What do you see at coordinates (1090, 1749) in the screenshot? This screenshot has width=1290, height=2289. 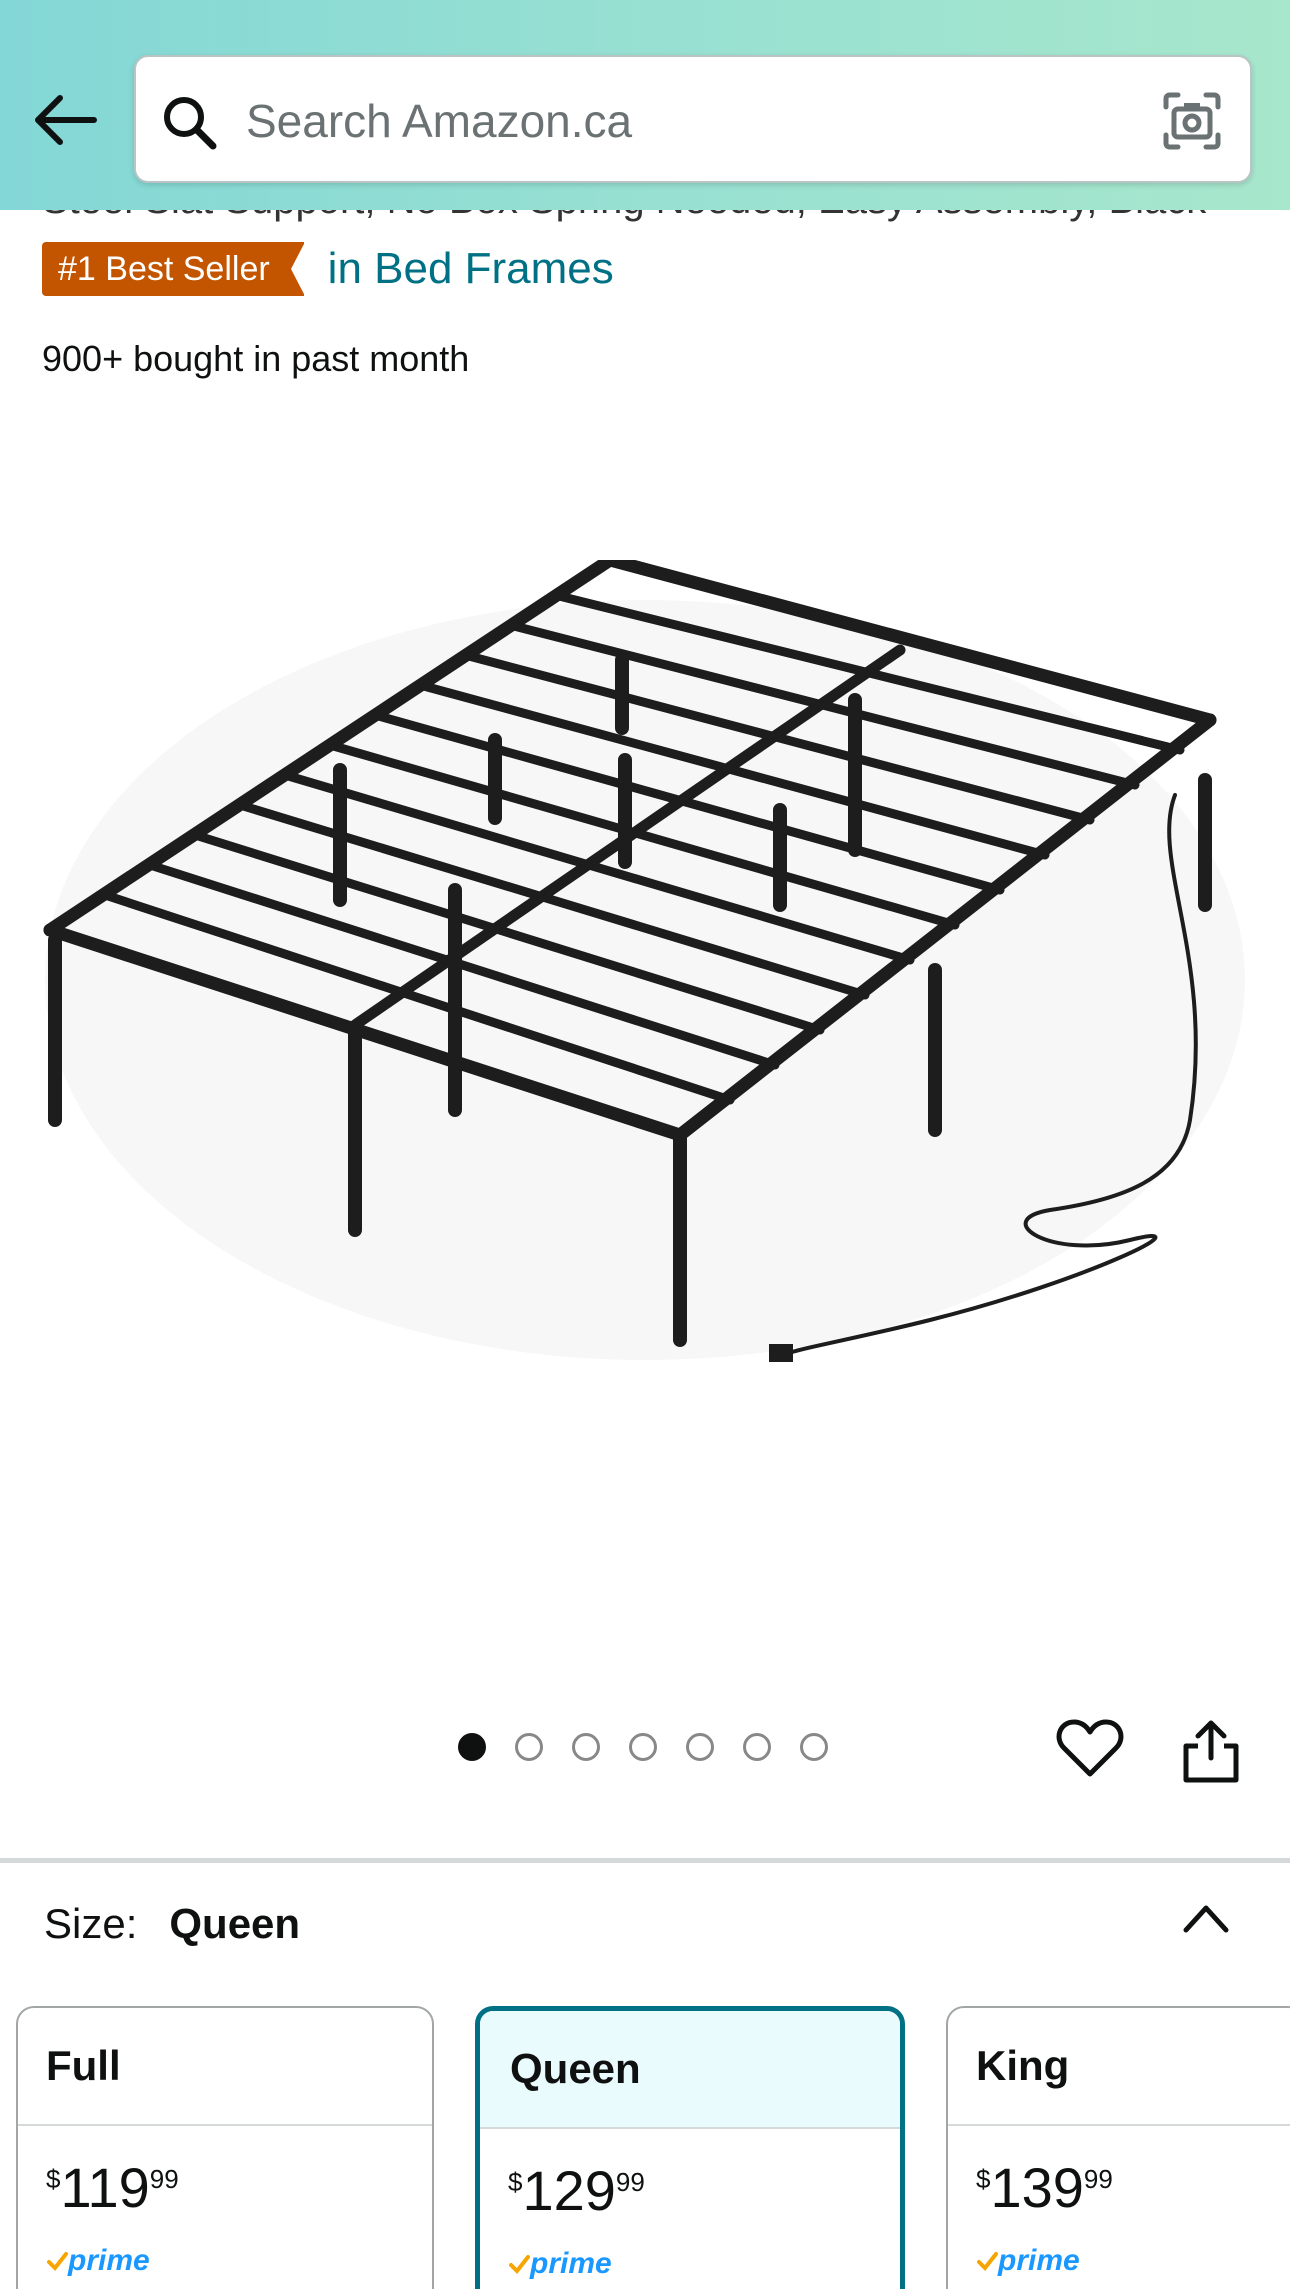 I see `heart-icon` at bounding box center [1090, 1749].